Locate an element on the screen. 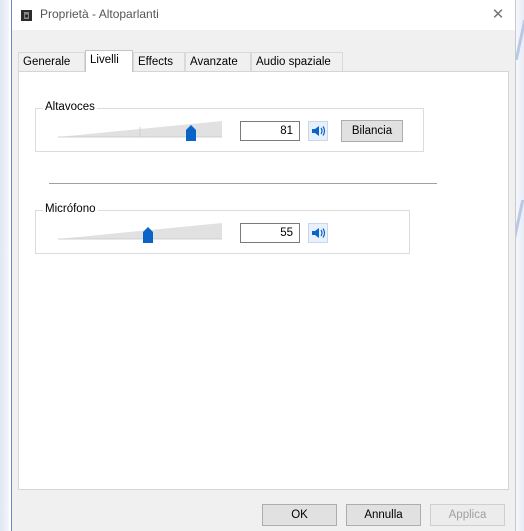  microphone-level-input: 55 is located at coordinates (270, 233).